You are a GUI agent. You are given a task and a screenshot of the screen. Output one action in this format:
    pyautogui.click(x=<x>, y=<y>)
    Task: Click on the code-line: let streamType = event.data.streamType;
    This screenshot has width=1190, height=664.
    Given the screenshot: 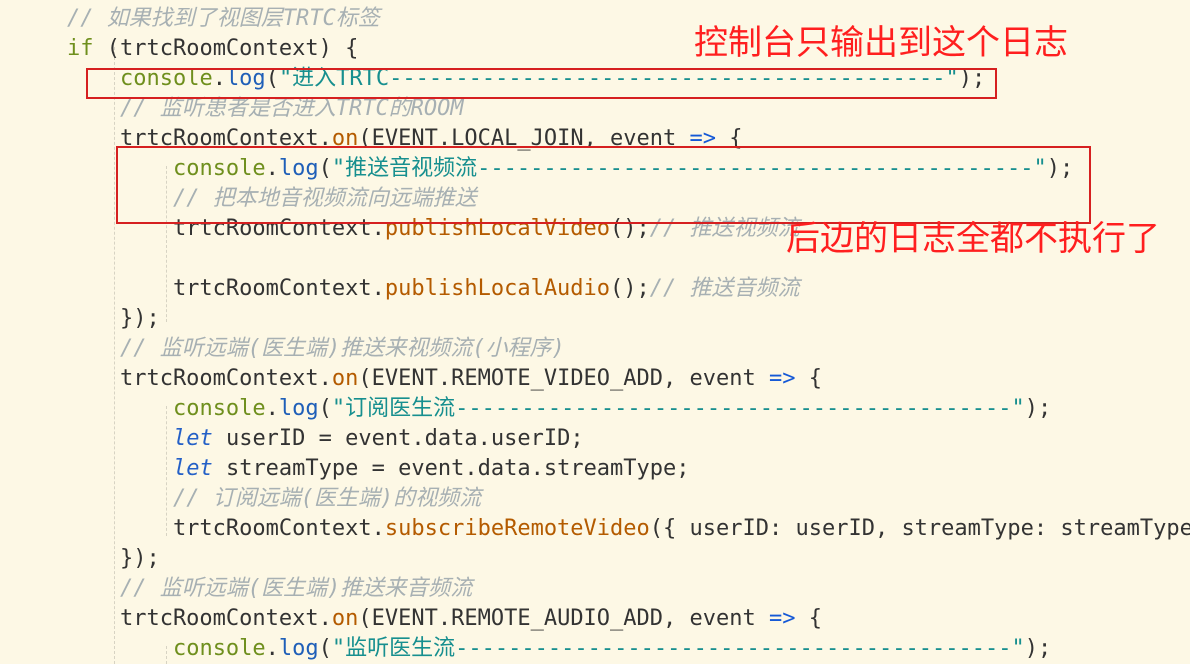 What is the action you would take?
    pyautogui.click(x=352, y=469)
    